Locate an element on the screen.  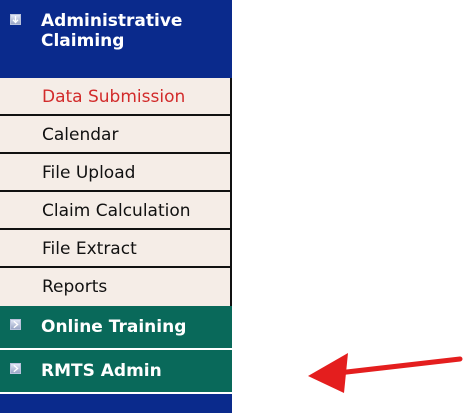
nav-footer-bar is located at coordinates (116, 403).